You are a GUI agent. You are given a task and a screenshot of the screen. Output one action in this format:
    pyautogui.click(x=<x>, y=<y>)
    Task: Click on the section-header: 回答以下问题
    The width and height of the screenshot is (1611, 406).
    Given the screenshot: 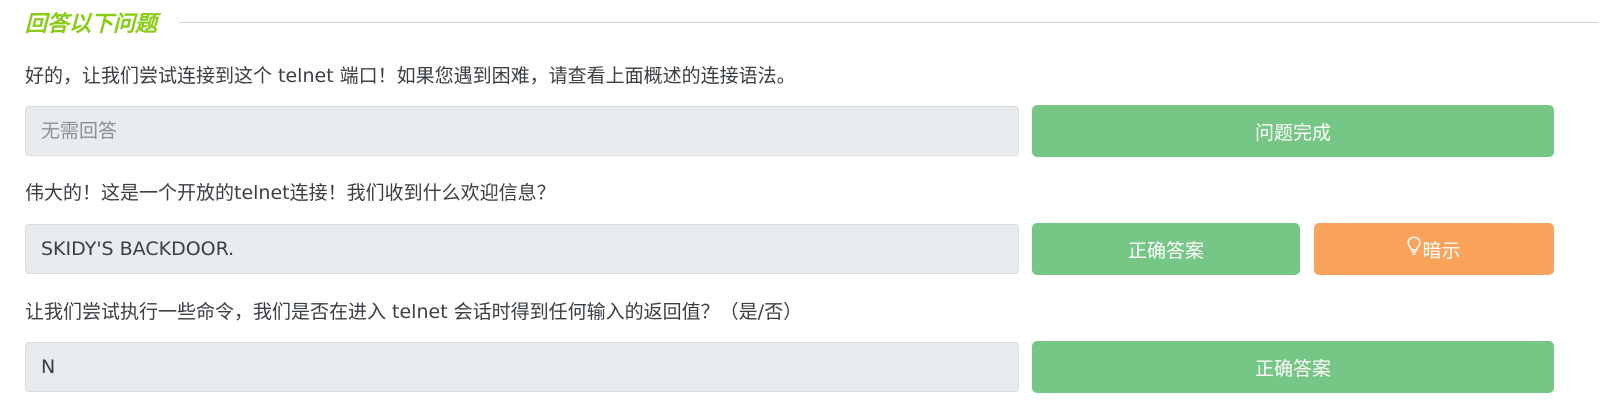 What is the action you would take?
    pyautogui.click(x=812, y=22)
    